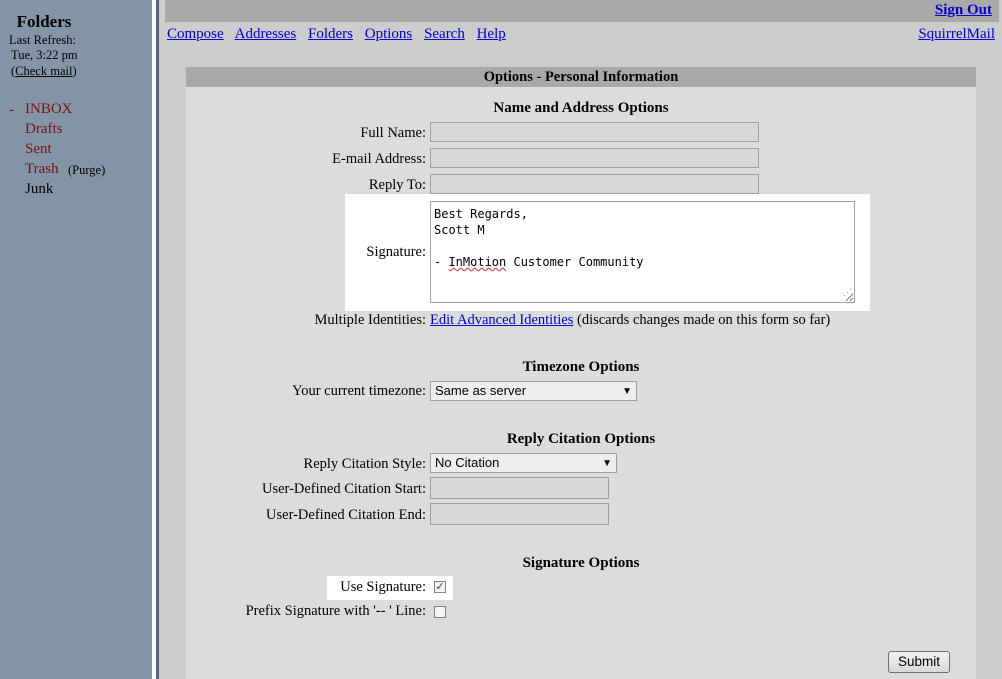  What do you see at coordinates (364, 464) in the screenshot?
I see `citation-style-label: Reply Citation Style:` at bounding box center [364, 464].